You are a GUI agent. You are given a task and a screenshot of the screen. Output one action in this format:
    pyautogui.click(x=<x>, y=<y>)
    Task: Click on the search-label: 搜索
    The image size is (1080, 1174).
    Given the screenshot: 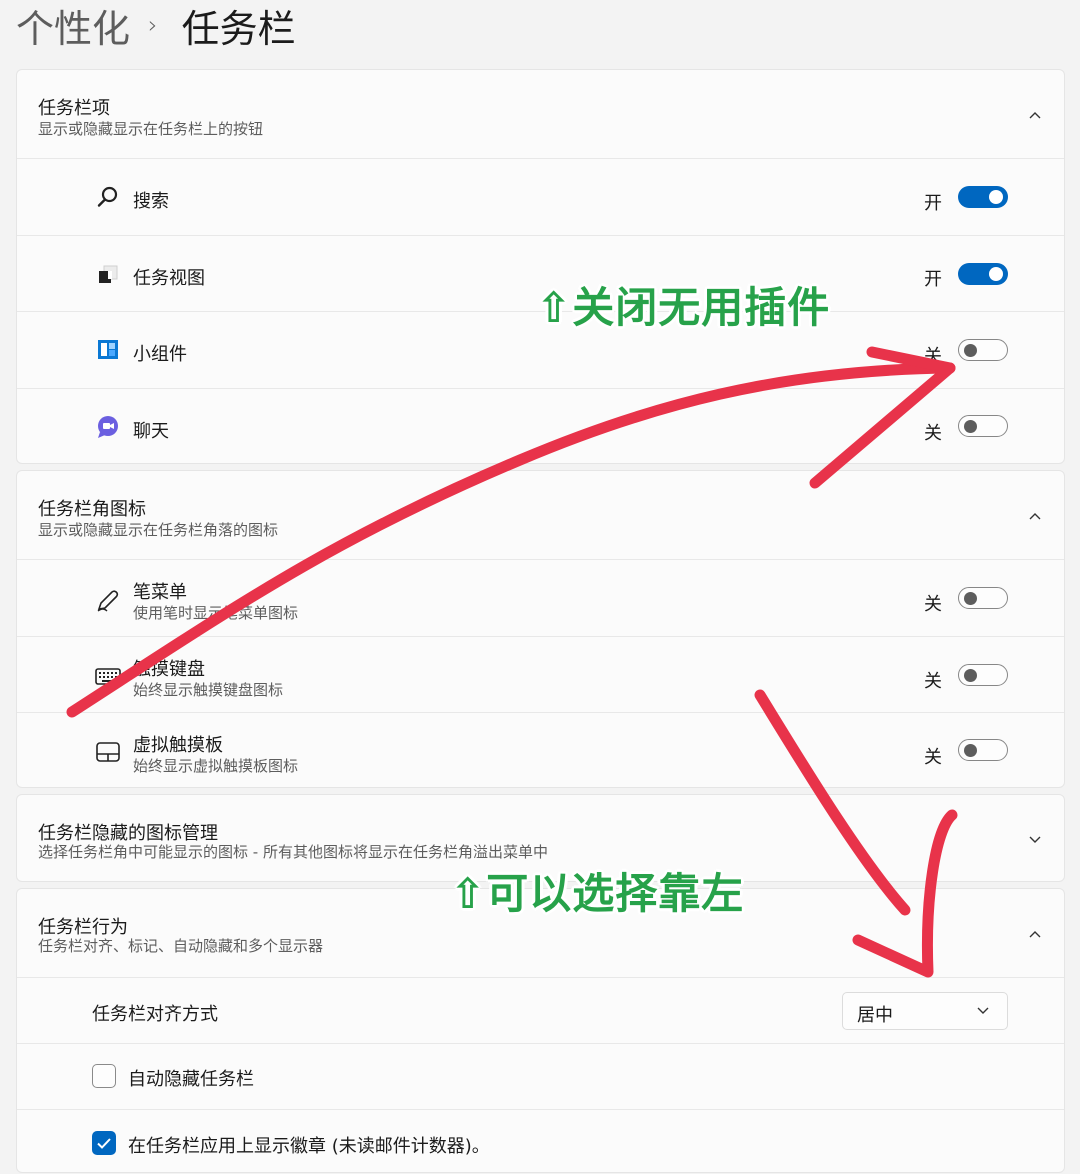 What is the action you would take?
    pyautogui.click(x=151, y=201)
    